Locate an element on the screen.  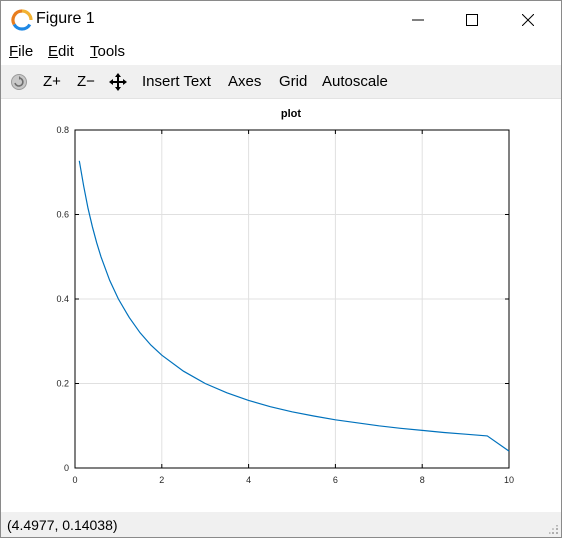
menu-file: File is located at coordinates (21, 51).